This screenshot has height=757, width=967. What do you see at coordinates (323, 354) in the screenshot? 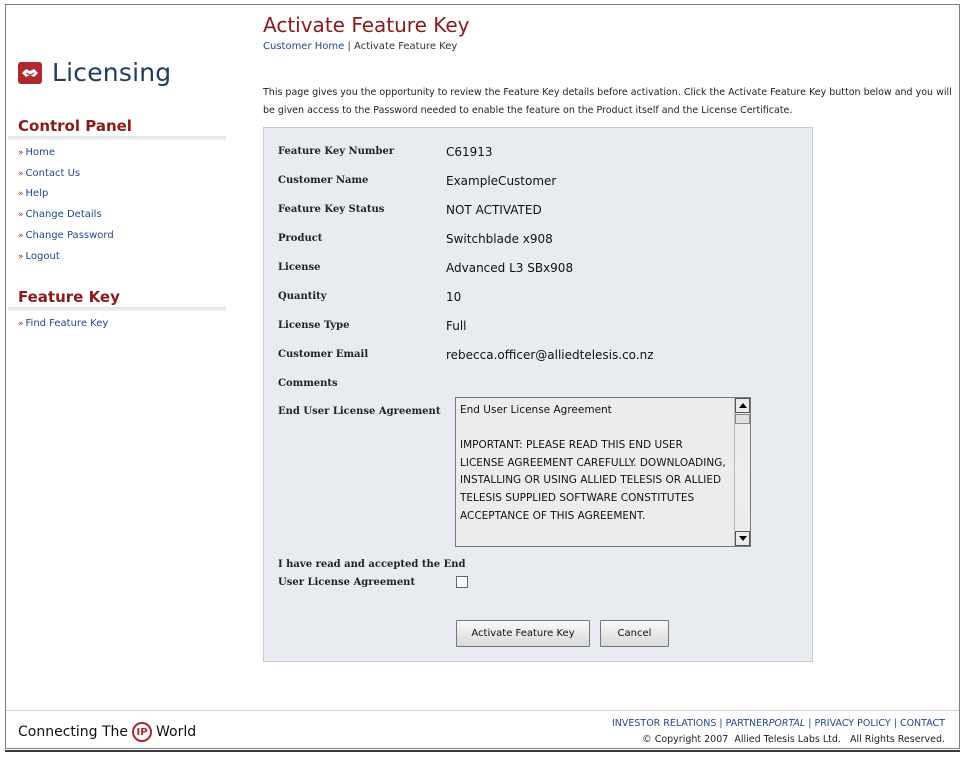
I see `customer-email-label: Customer Email` at bounding box center [323, 354].